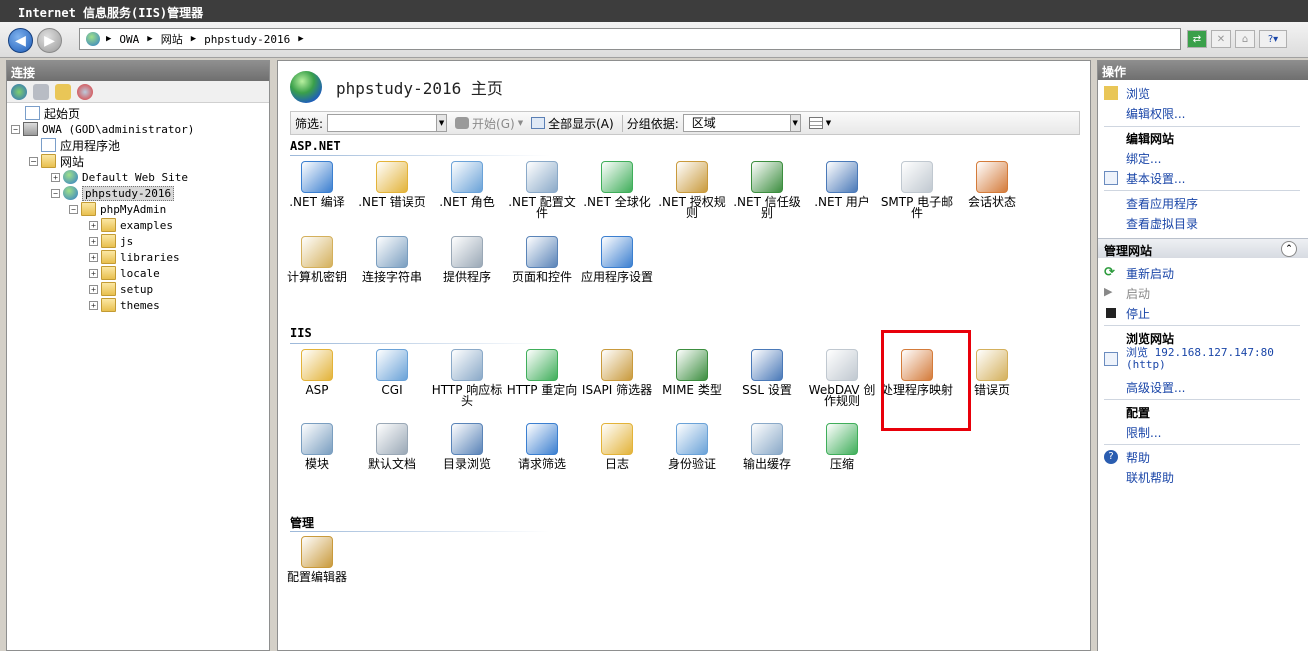  Describe the element at coordinates (842, 378) in the screenshot. I see `feature-item: WebDAV 创作规则` at that location.